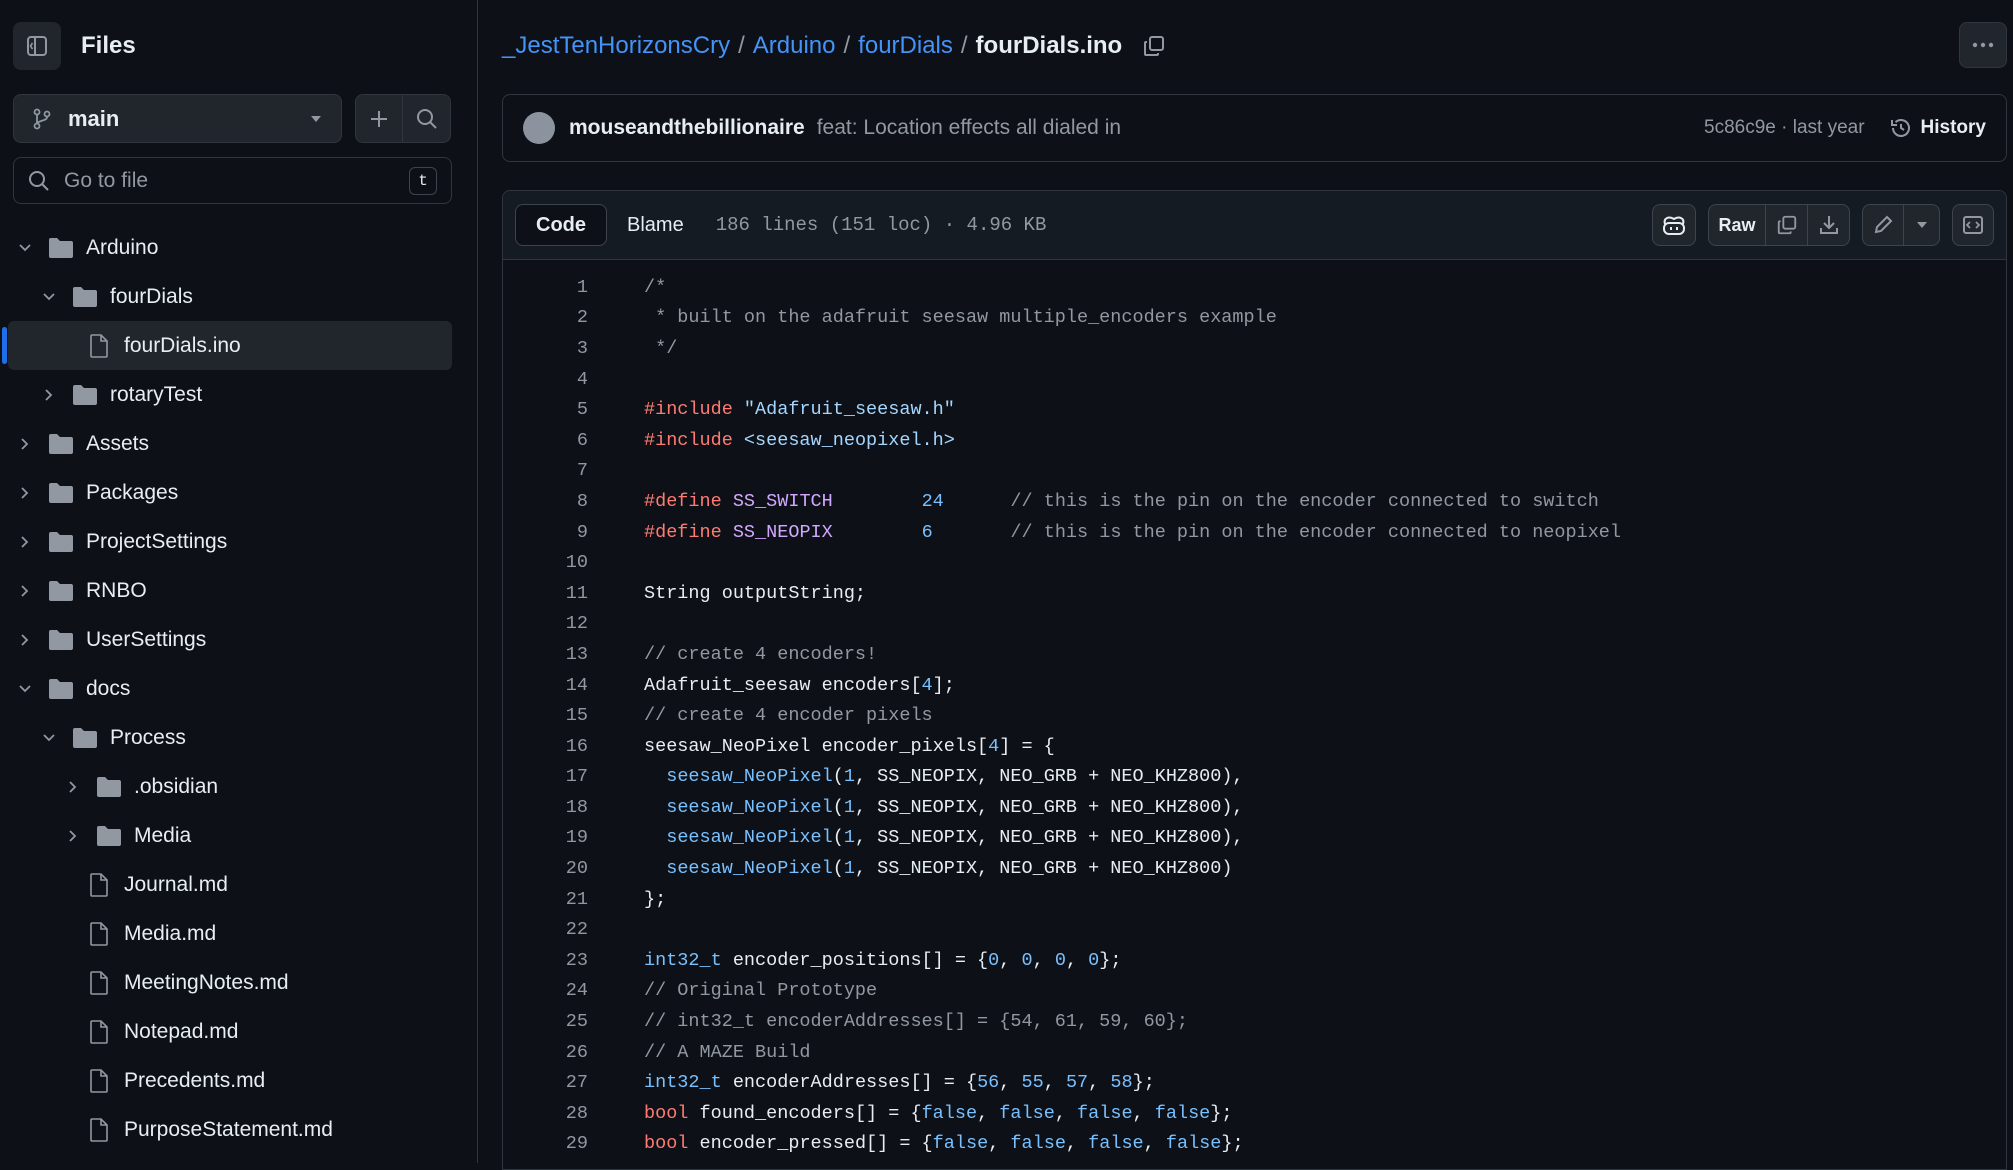 The width and height of the screenshot is (2013, 1170). I want to click on line-number: 4, so click(545, 379).